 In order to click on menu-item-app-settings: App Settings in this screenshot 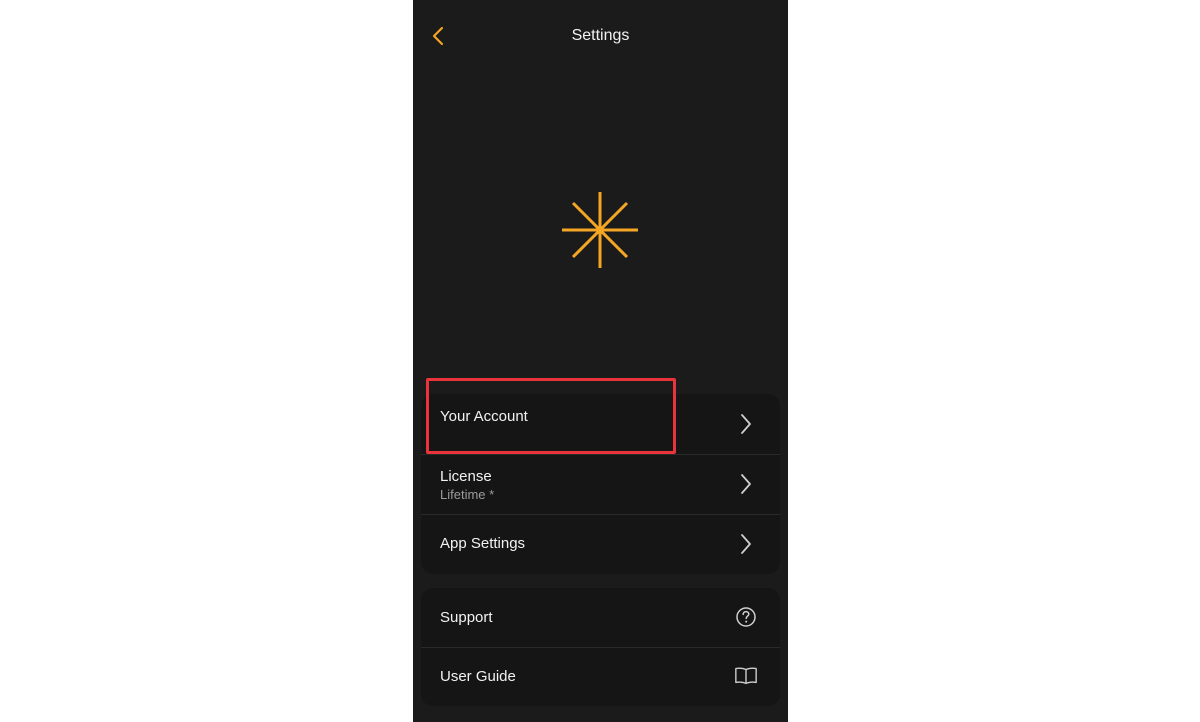, I will do `click(600, 544)`.